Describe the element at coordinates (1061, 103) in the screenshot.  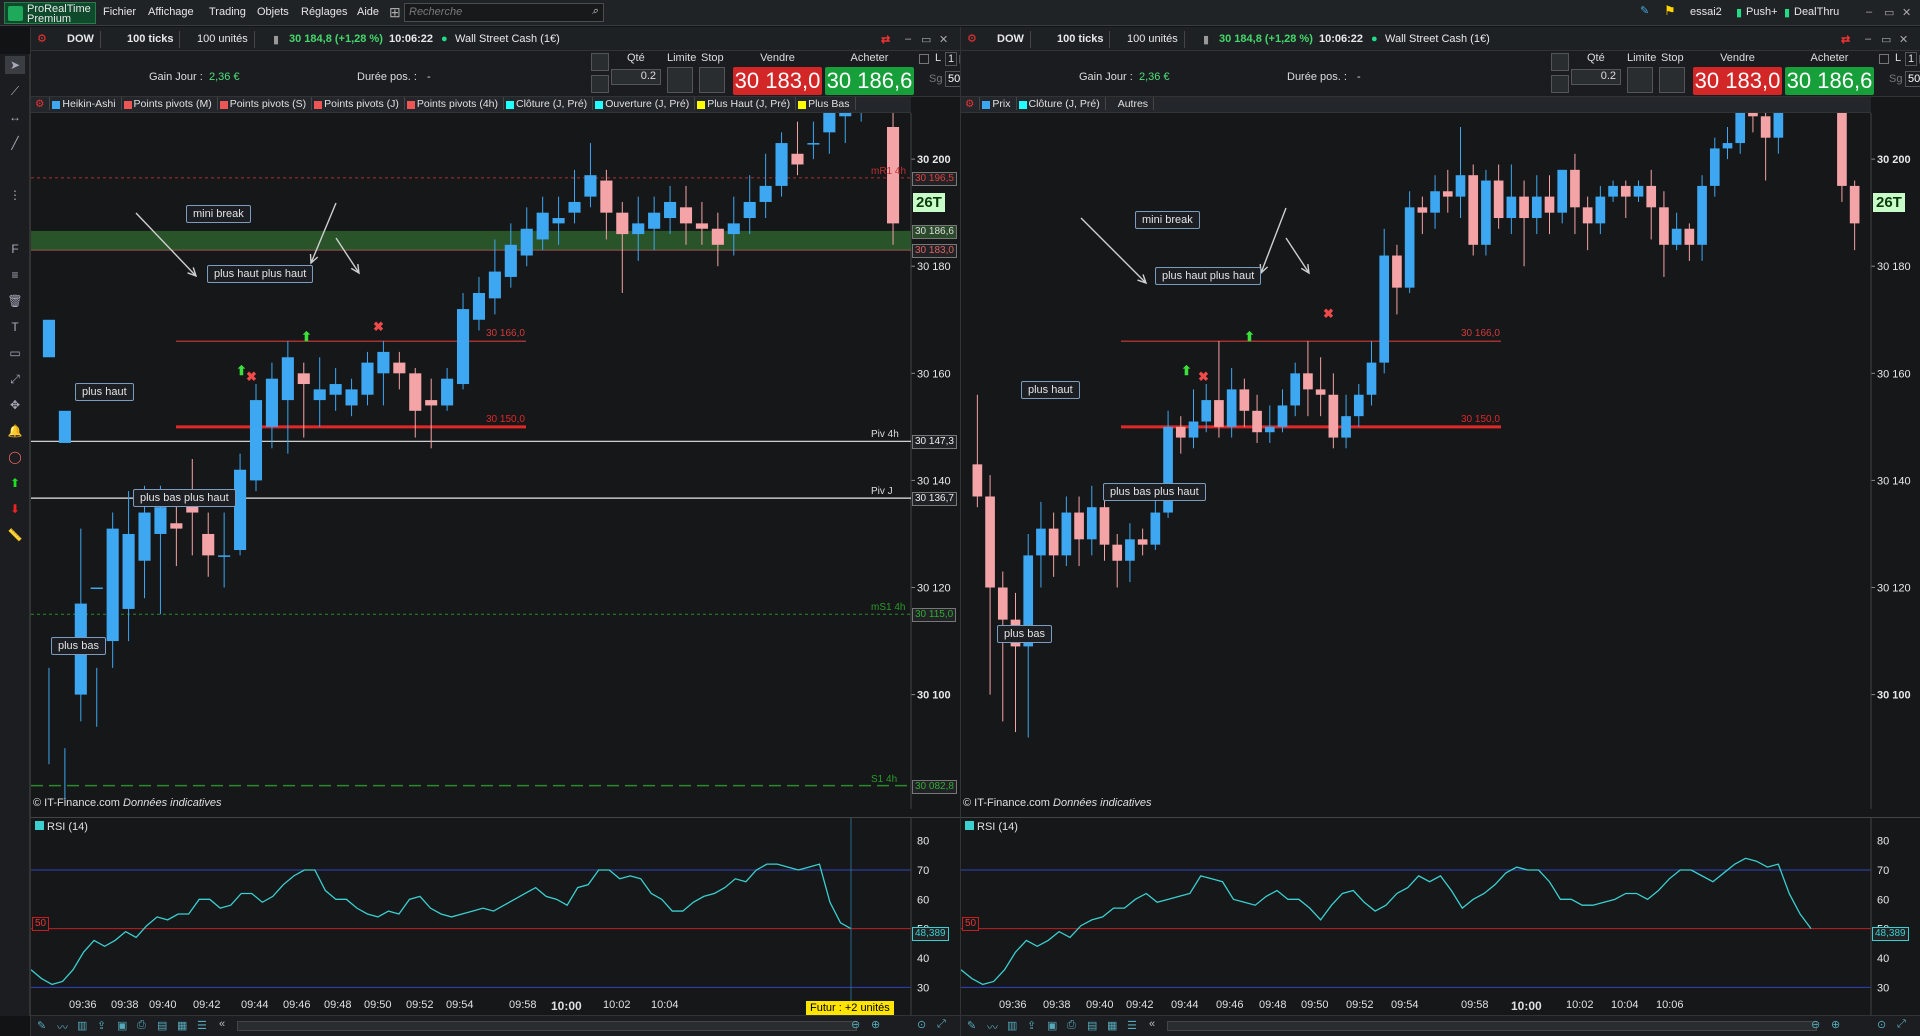
I see `indicator-1: Clôture (J, Pré)` at that location.